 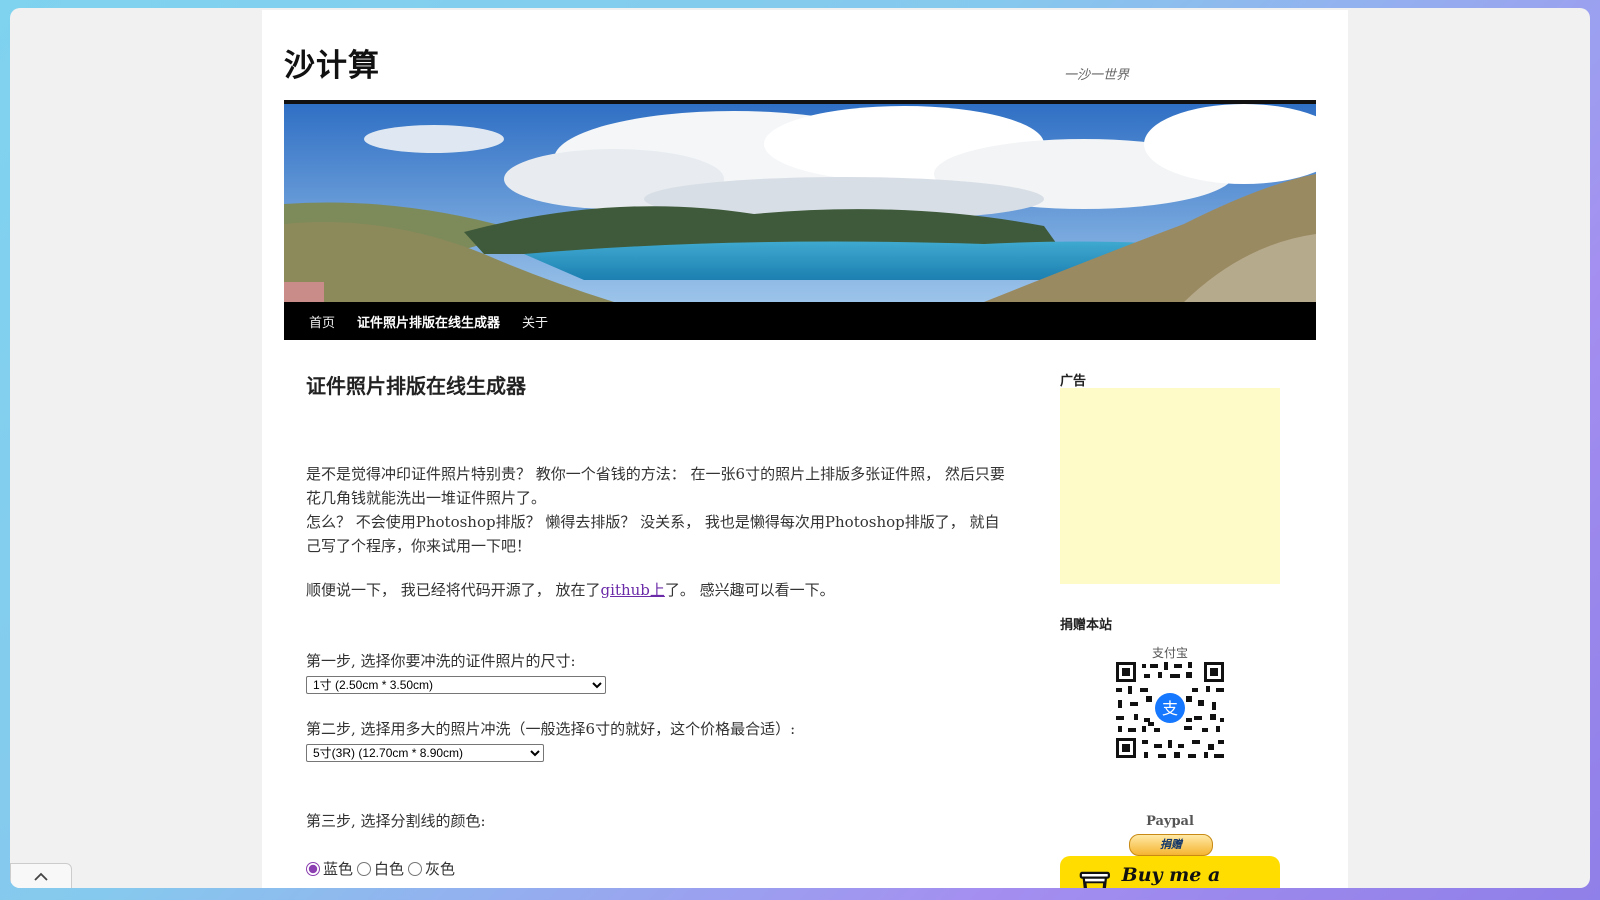 What do you see at coordinates (313, 868) in the screenshot?
I see `color-radio-blue` at bounding box center [313, 868].